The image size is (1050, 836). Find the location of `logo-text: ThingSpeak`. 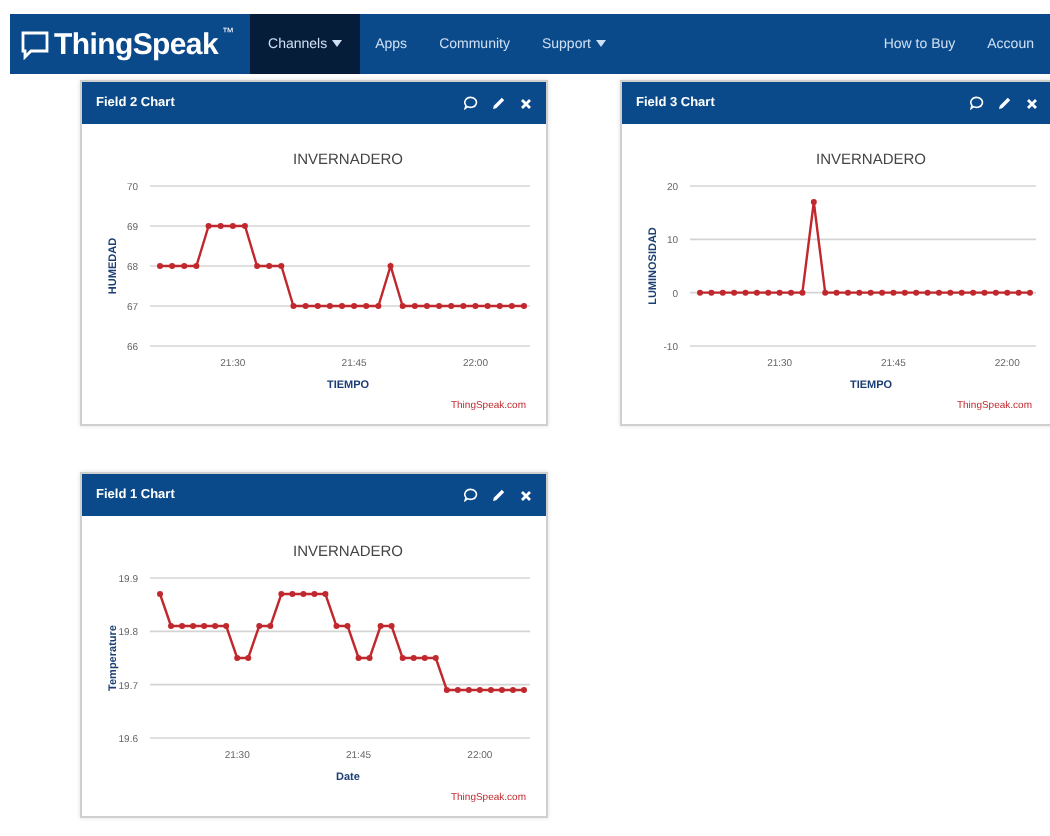

logo-text: ThingSpeak is located at coordinates (136, 44).